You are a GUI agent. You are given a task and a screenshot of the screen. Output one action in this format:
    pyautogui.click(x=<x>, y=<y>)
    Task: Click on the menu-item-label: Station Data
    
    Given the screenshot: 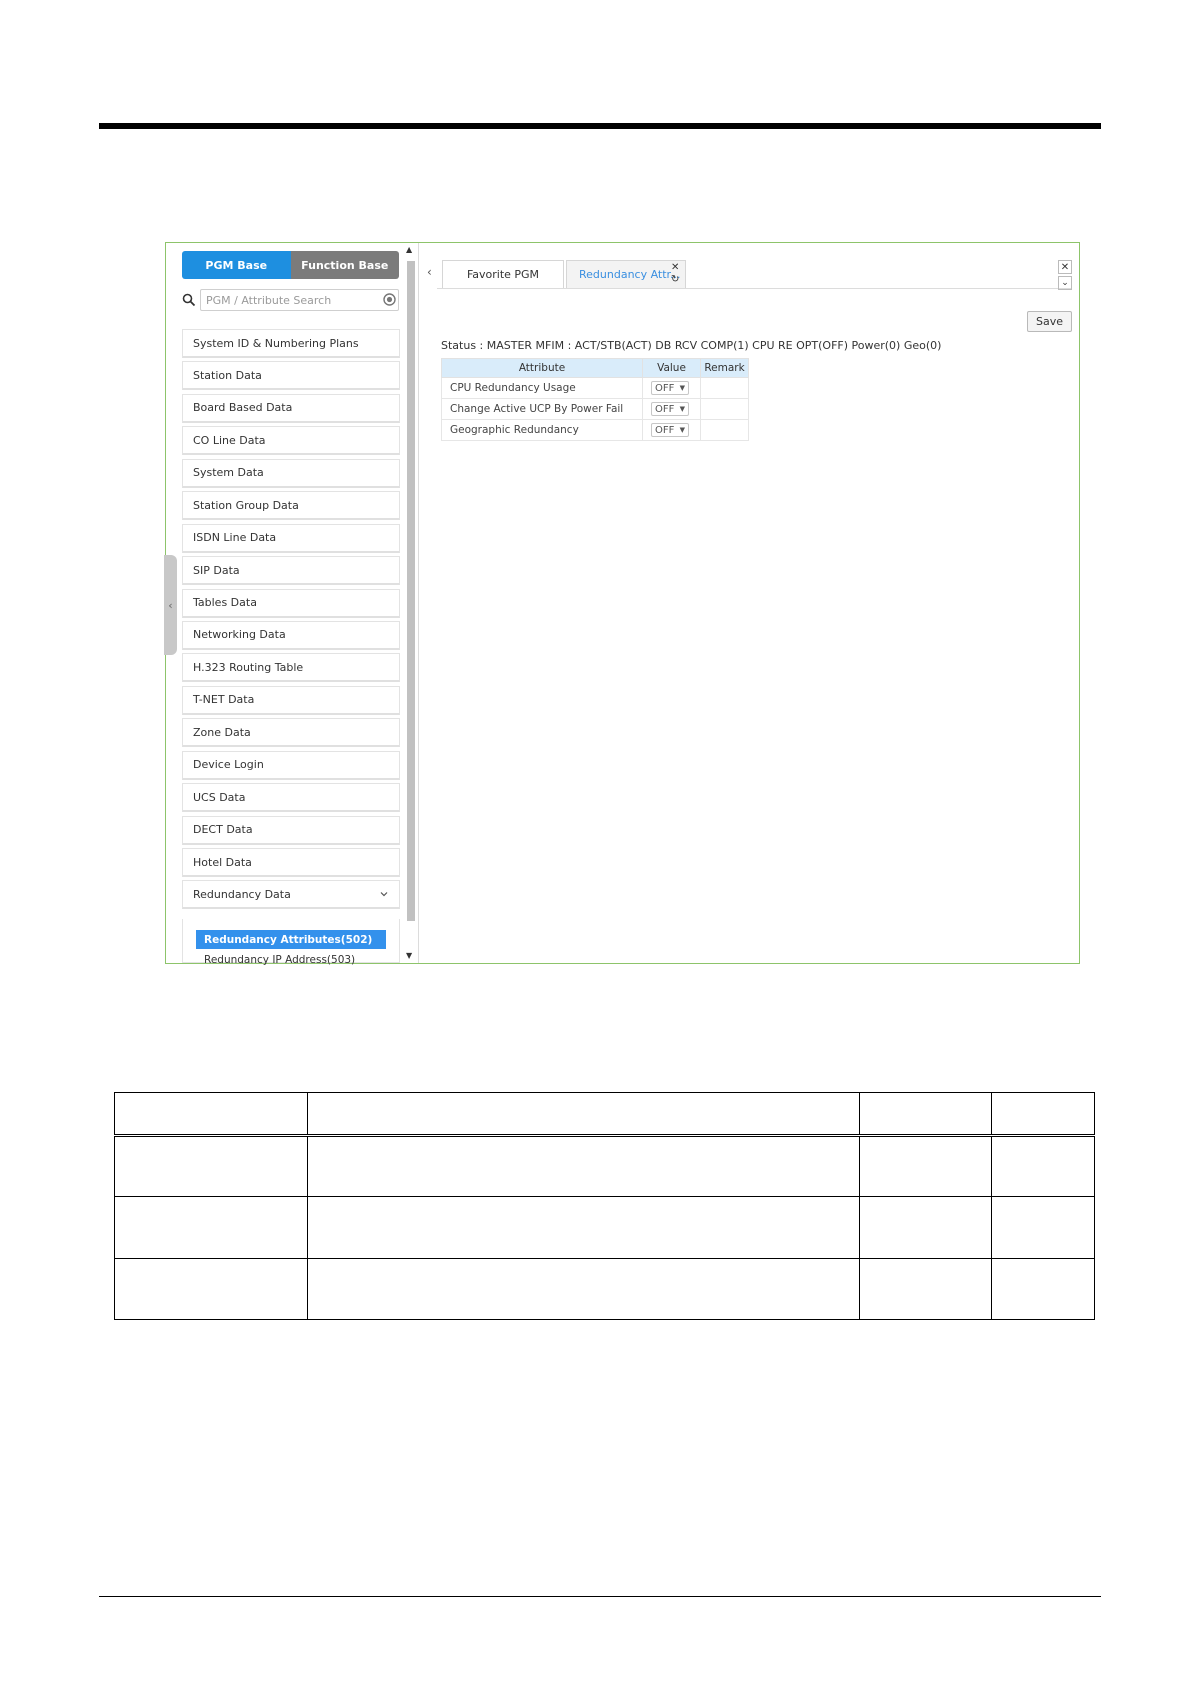 What is the action you would take?
    pyautogui.click(x=227, y=375)
    